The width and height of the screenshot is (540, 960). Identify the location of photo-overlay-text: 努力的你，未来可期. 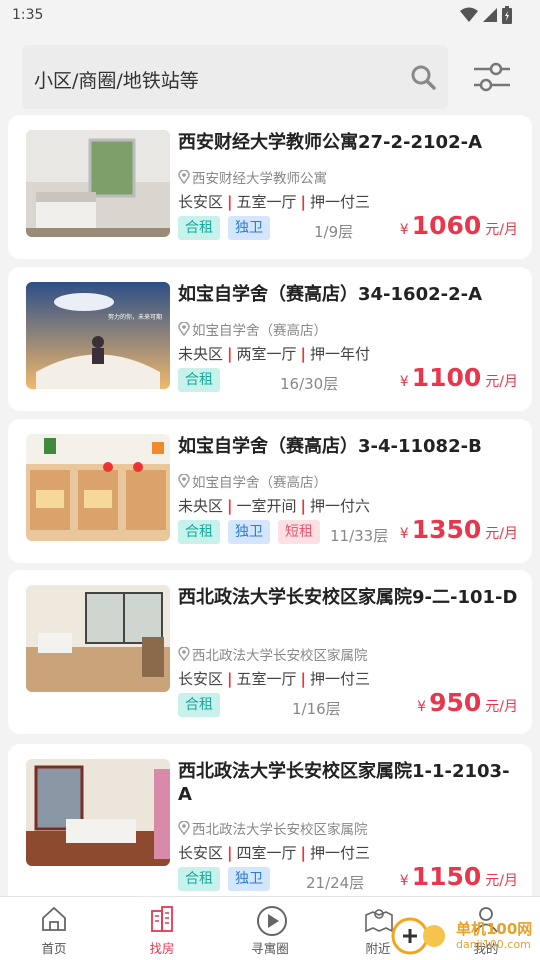
(135, 317).